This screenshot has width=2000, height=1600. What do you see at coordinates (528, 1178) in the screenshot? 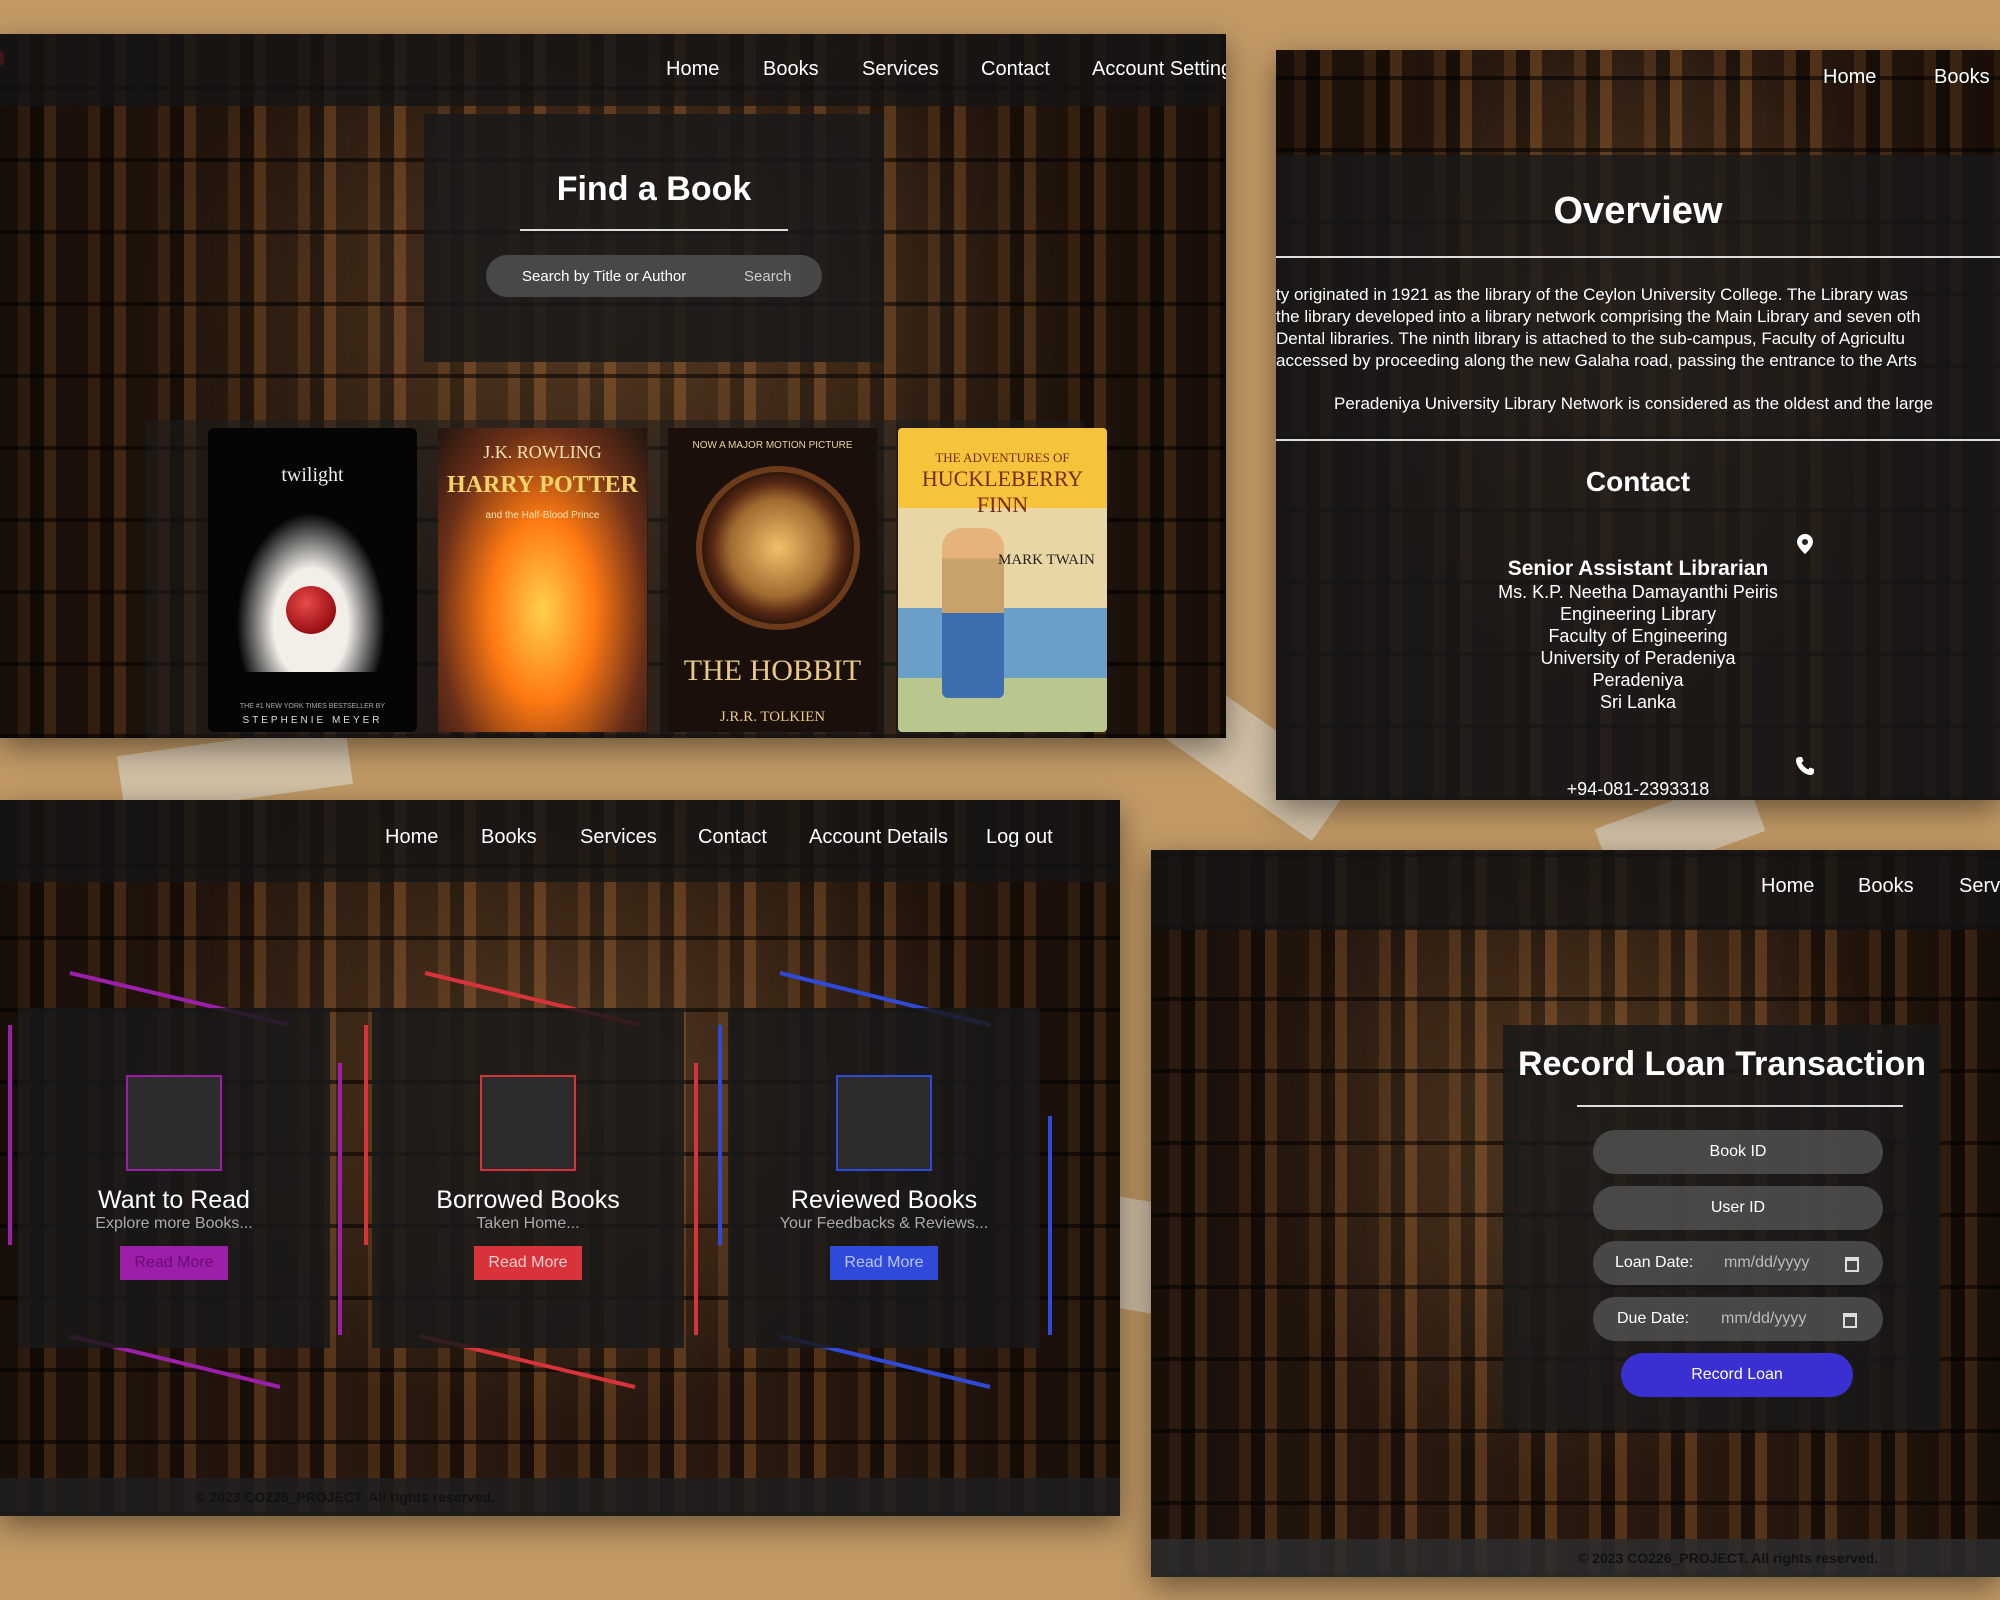
I see `card-borrowed-books: Borrowed Books Taken Home... Read More` at bounding box center [528, 1178].